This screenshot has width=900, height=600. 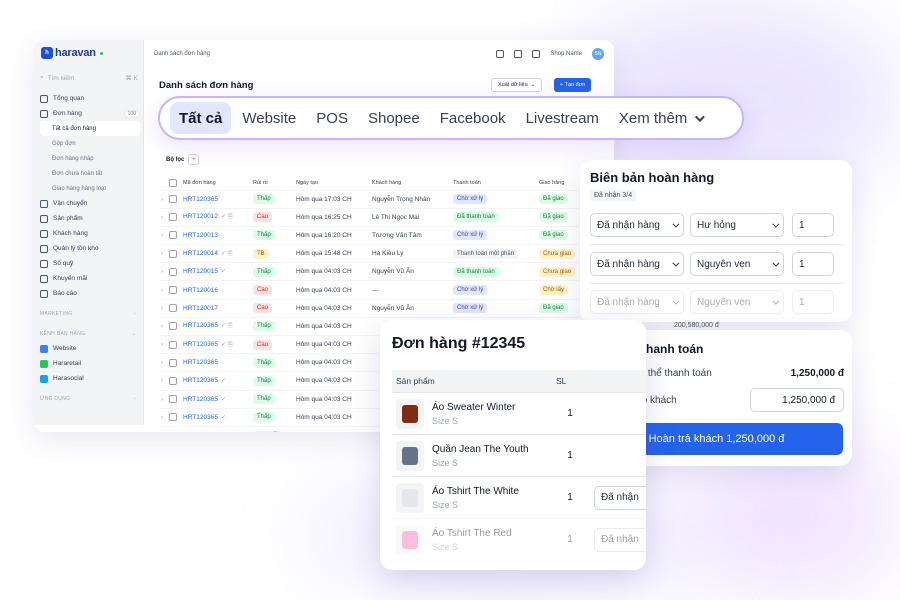 What do you see at coordinates (269, 118) in the screenshot?
I see `tab-website: Website` at bounding box center [269, 118].